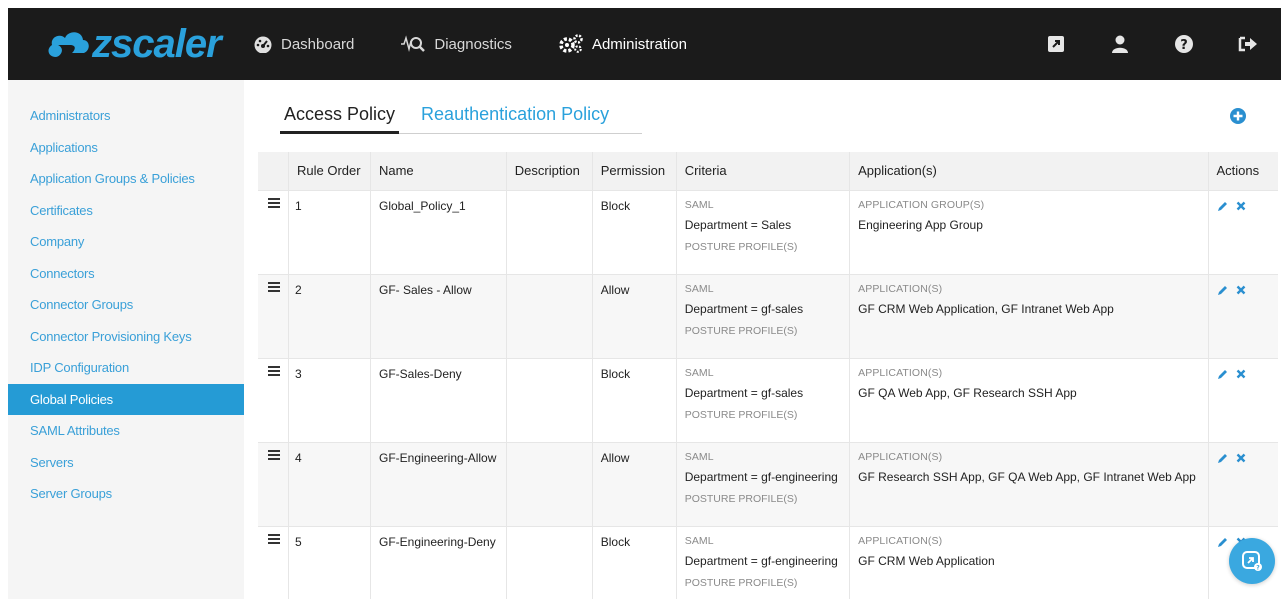 Image resolution: width=1281 pixels, height=599 pixels. What do you see at coordinates (473, 44) in the screenshot?
I see `nav-diagnostics-label: Diagnostics` at bounding box center [473, 44].